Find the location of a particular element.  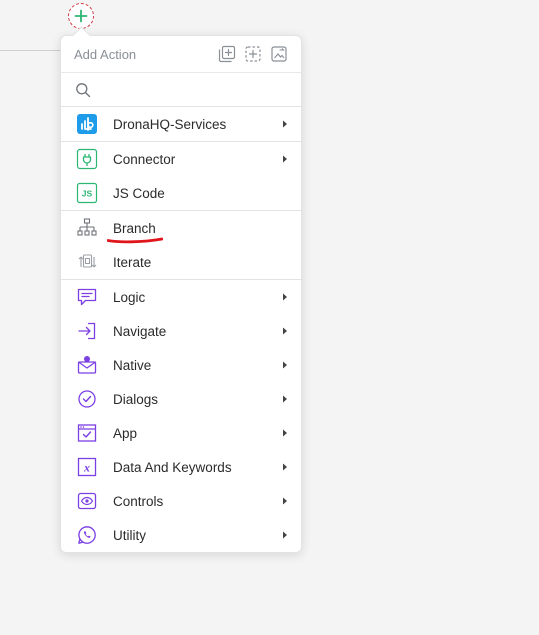

select-area-icon is located at coordinates (253, 54).